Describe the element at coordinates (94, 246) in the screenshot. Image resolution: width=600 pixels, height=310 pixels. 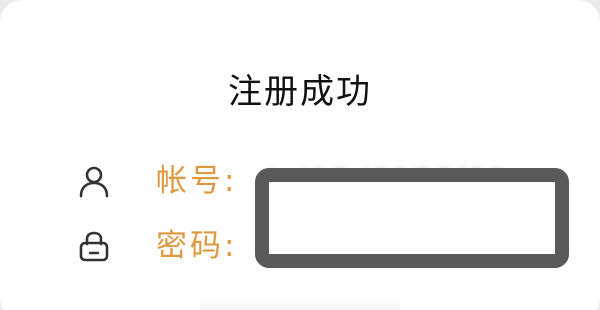
I see `lock-icon` at that location.